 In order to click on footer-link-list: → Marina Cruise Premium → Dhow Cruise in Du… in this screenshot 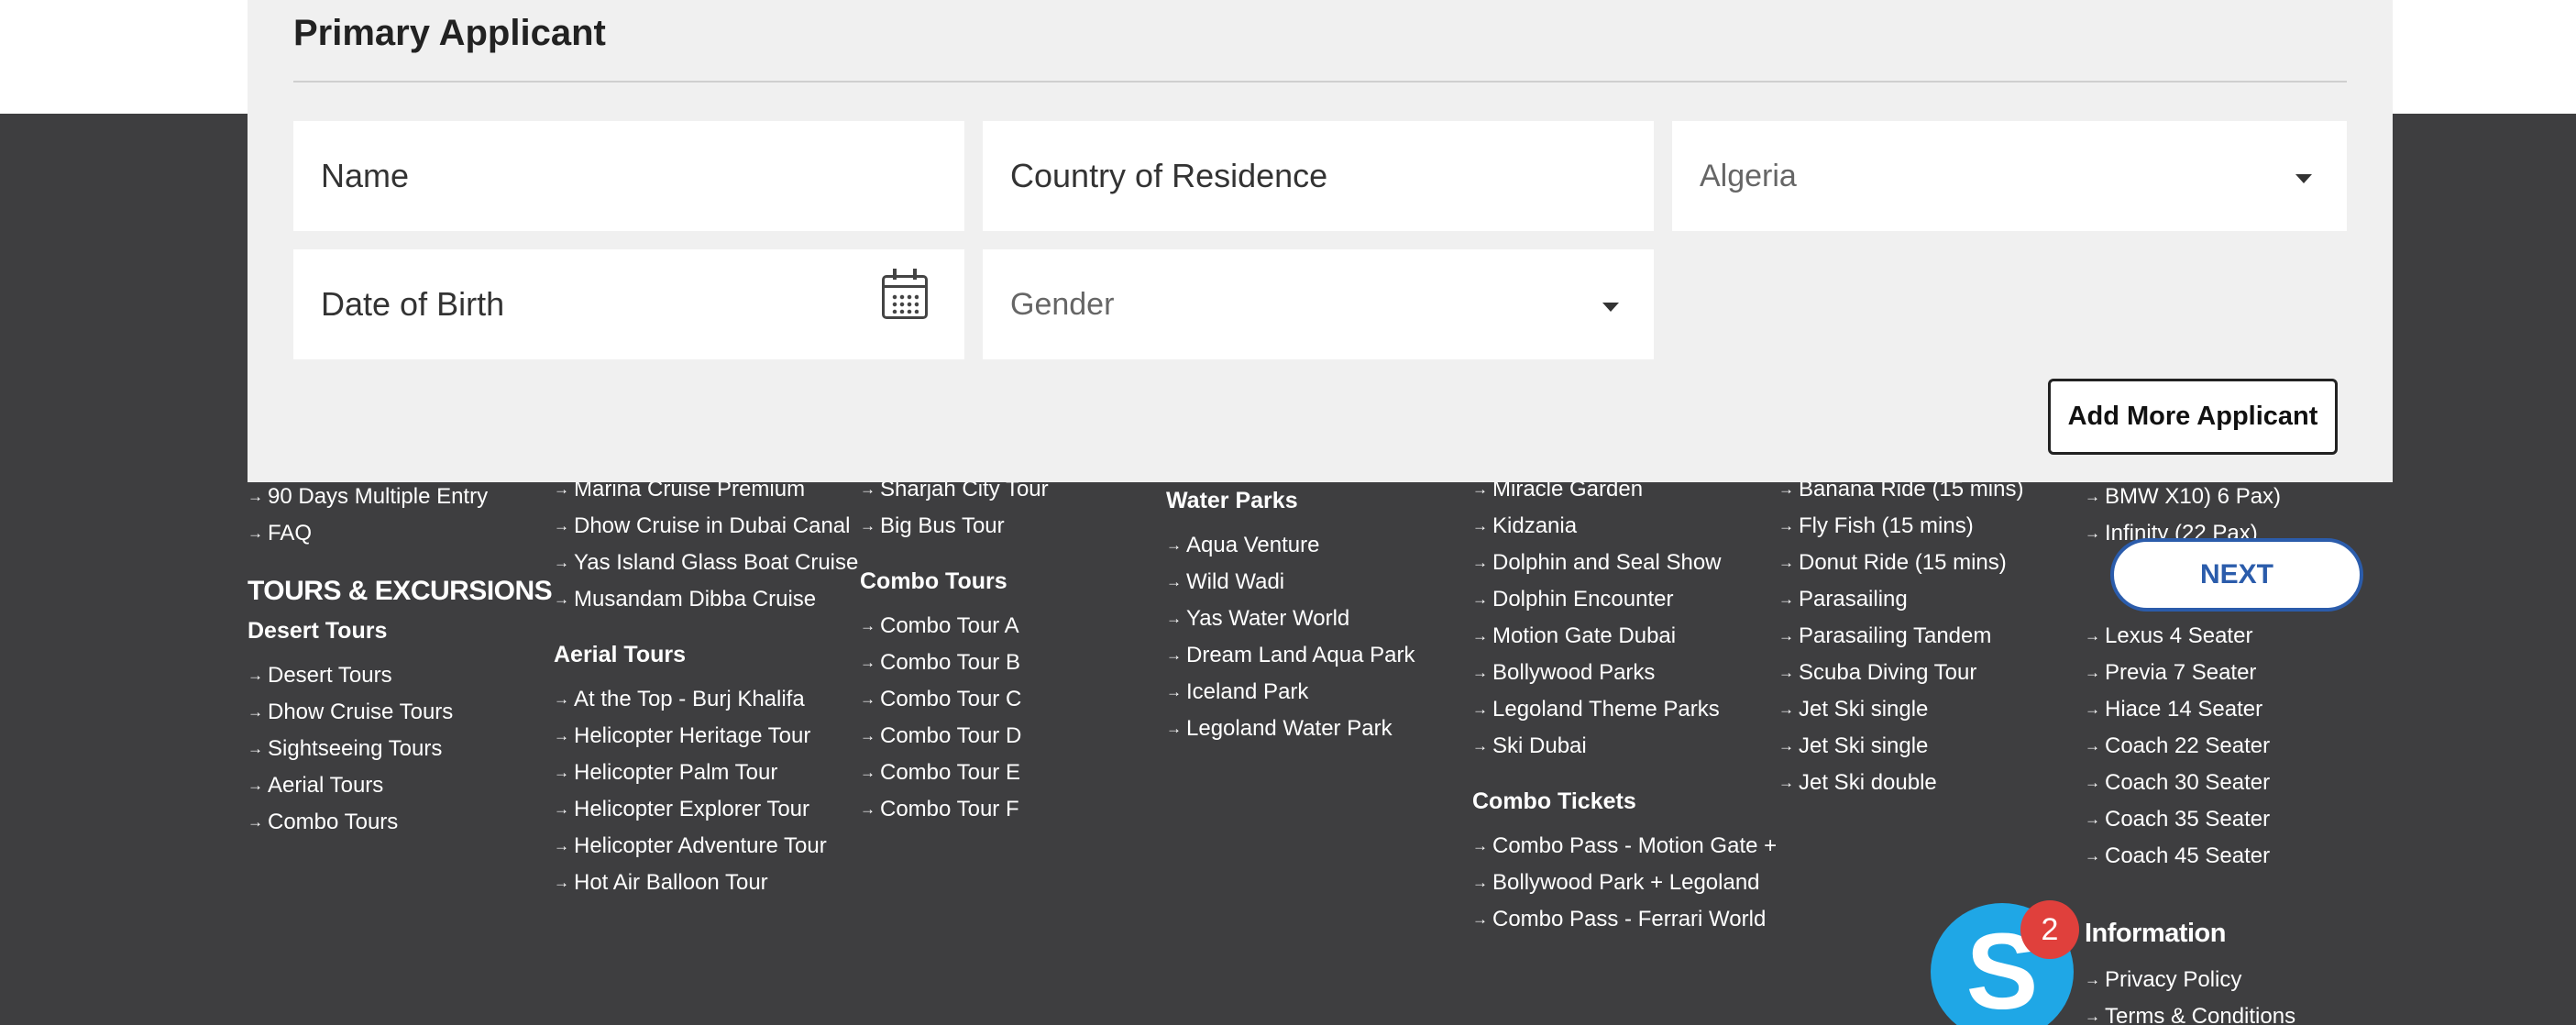, I will do `click(706, 544)`.